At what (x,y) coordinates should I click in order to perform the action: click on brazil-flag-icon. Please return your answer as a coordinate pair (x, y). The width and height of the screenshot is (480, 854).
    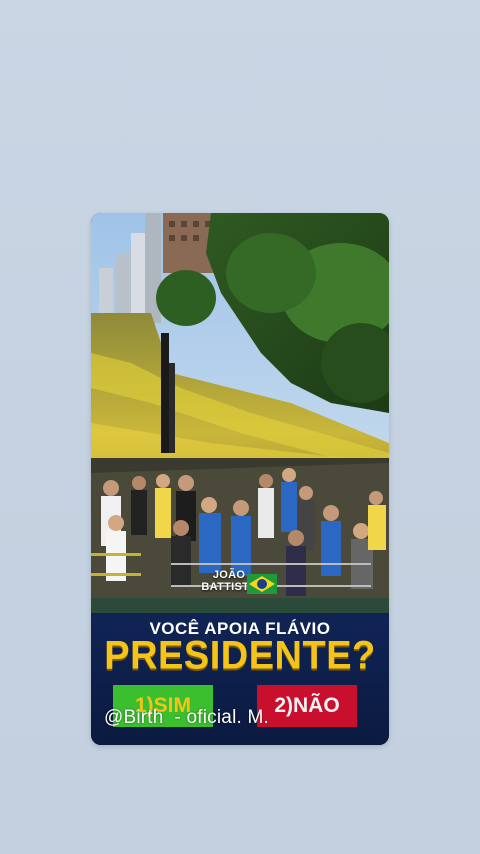
    Looking at the image, I should click on (262, 584).